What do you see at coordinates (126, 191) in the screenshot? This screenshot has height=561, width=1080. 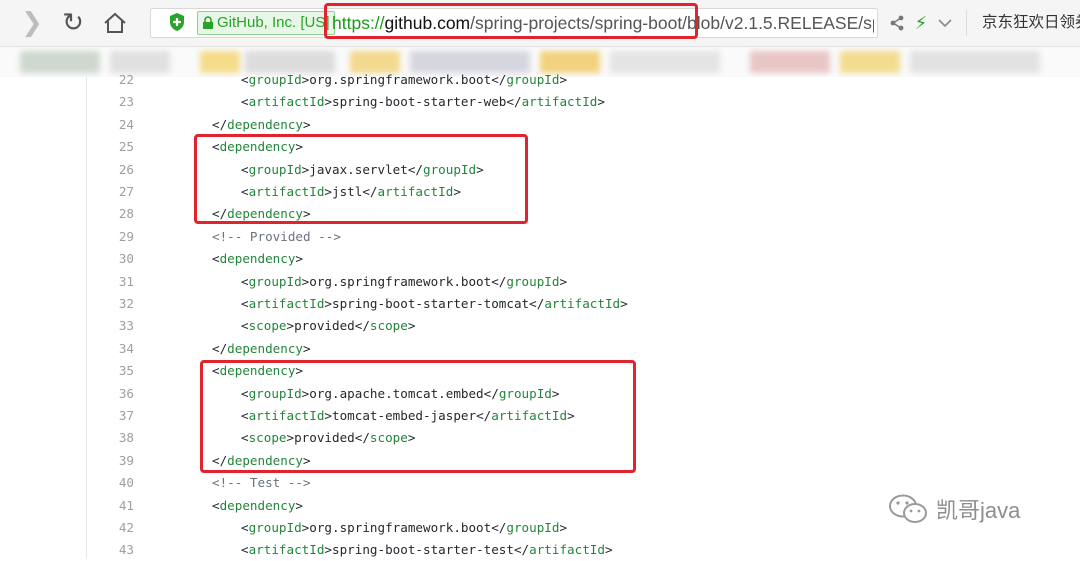 I see `line-number: 27` at bounding box center [126, 191].